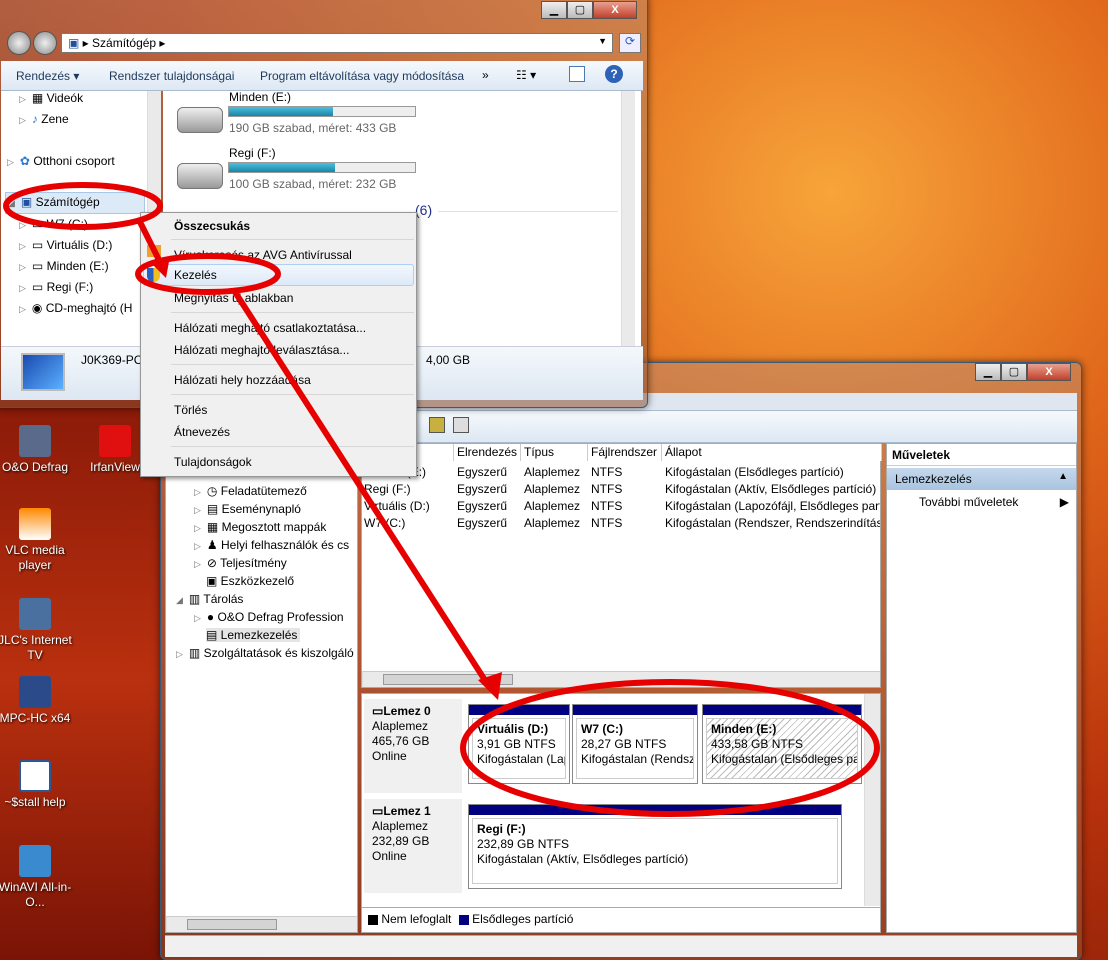  Describe the element at coordinates (670, 748) in the screenshot. I see `annotation-circle-partitions` at that location.